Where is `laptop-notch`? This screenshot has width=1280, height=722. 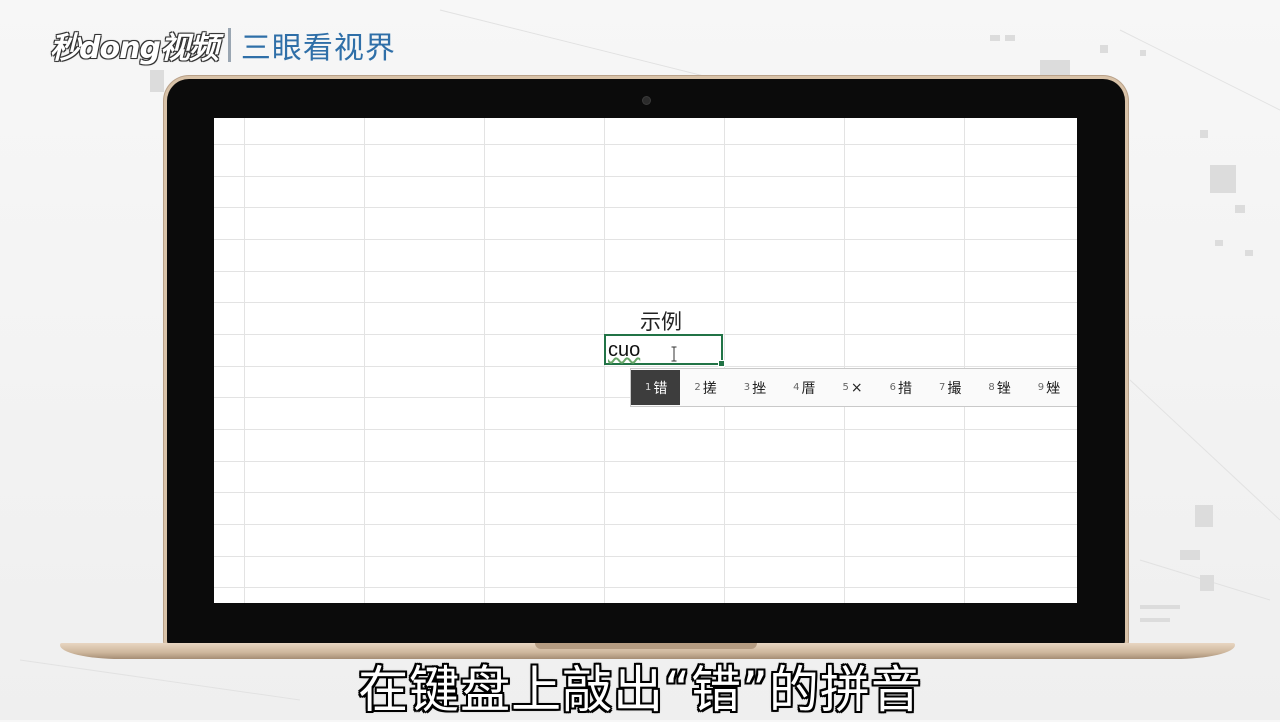
laptop-notch is located at coordinates (646, 646).